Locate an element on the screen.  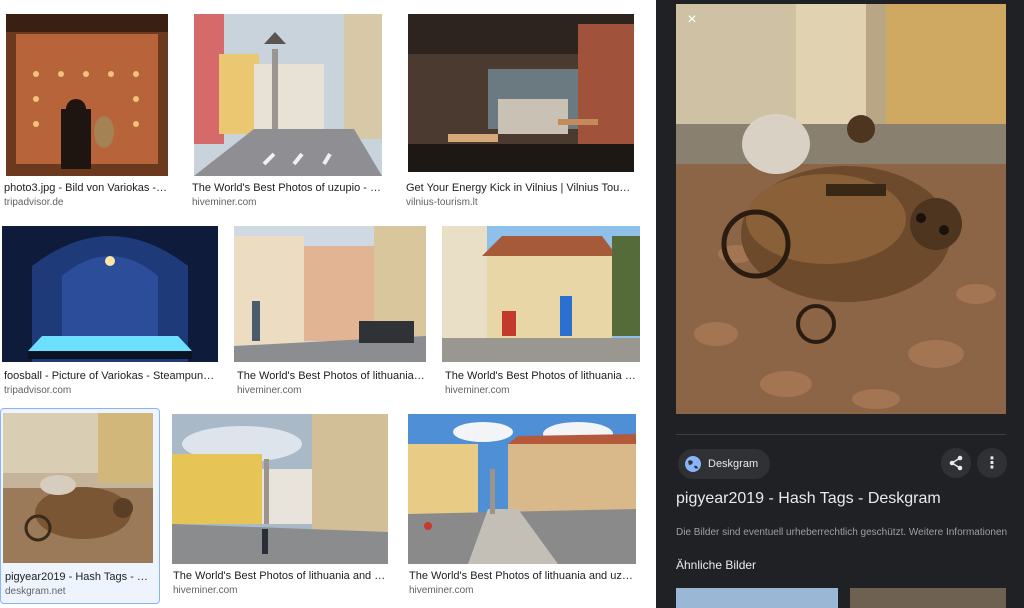
similar-images-heading: Ähnliche Bilder is located at coordinates (716, 565).